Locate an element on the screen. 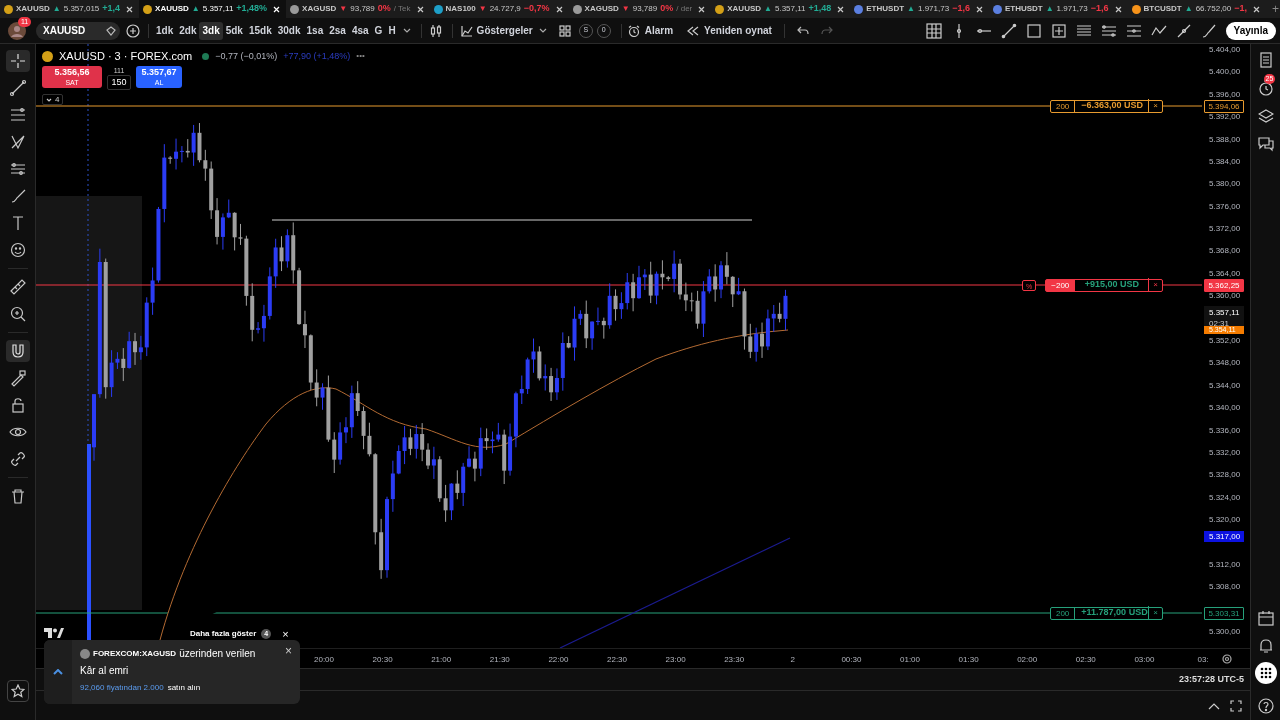 The image size is (1280, 720). price-tick: 5.364,00 is located at coordinates (1225, 273).